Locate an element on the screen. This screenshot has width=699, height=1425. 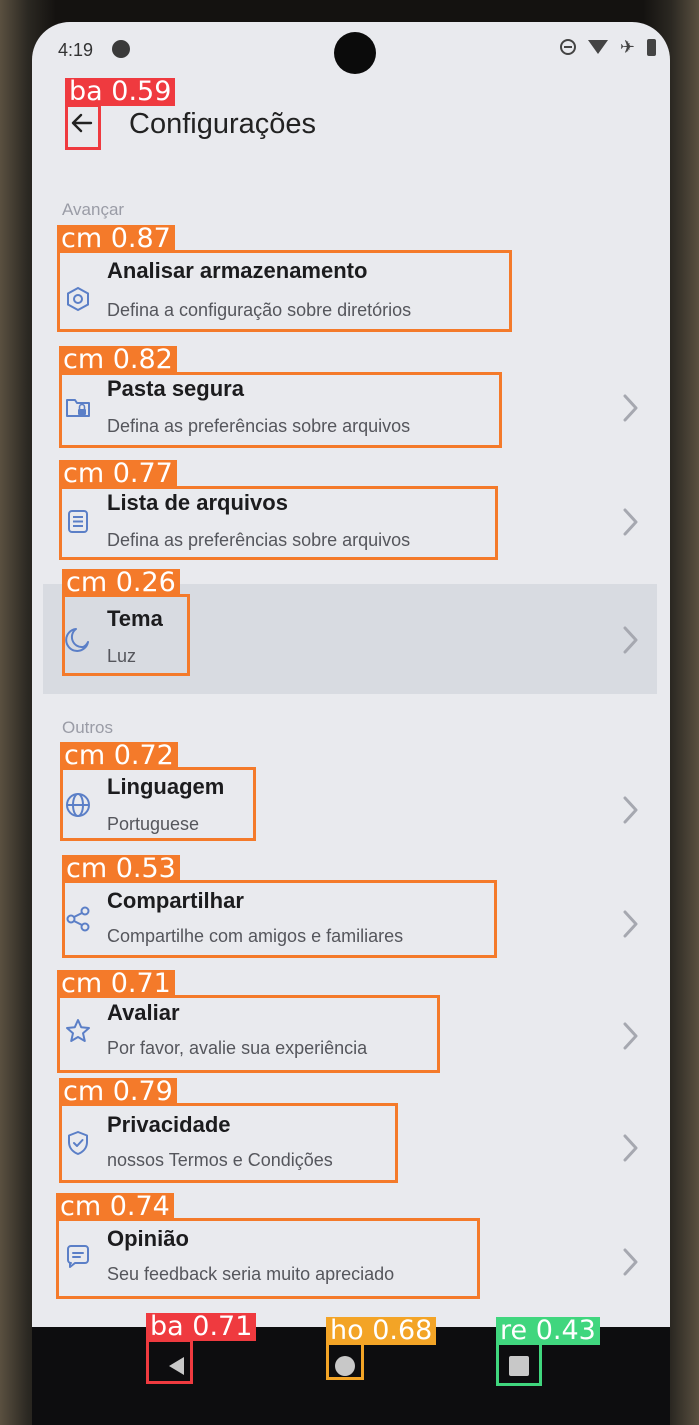
detection-label-item: cm 0.74 is located at coordinates (115, 1207).